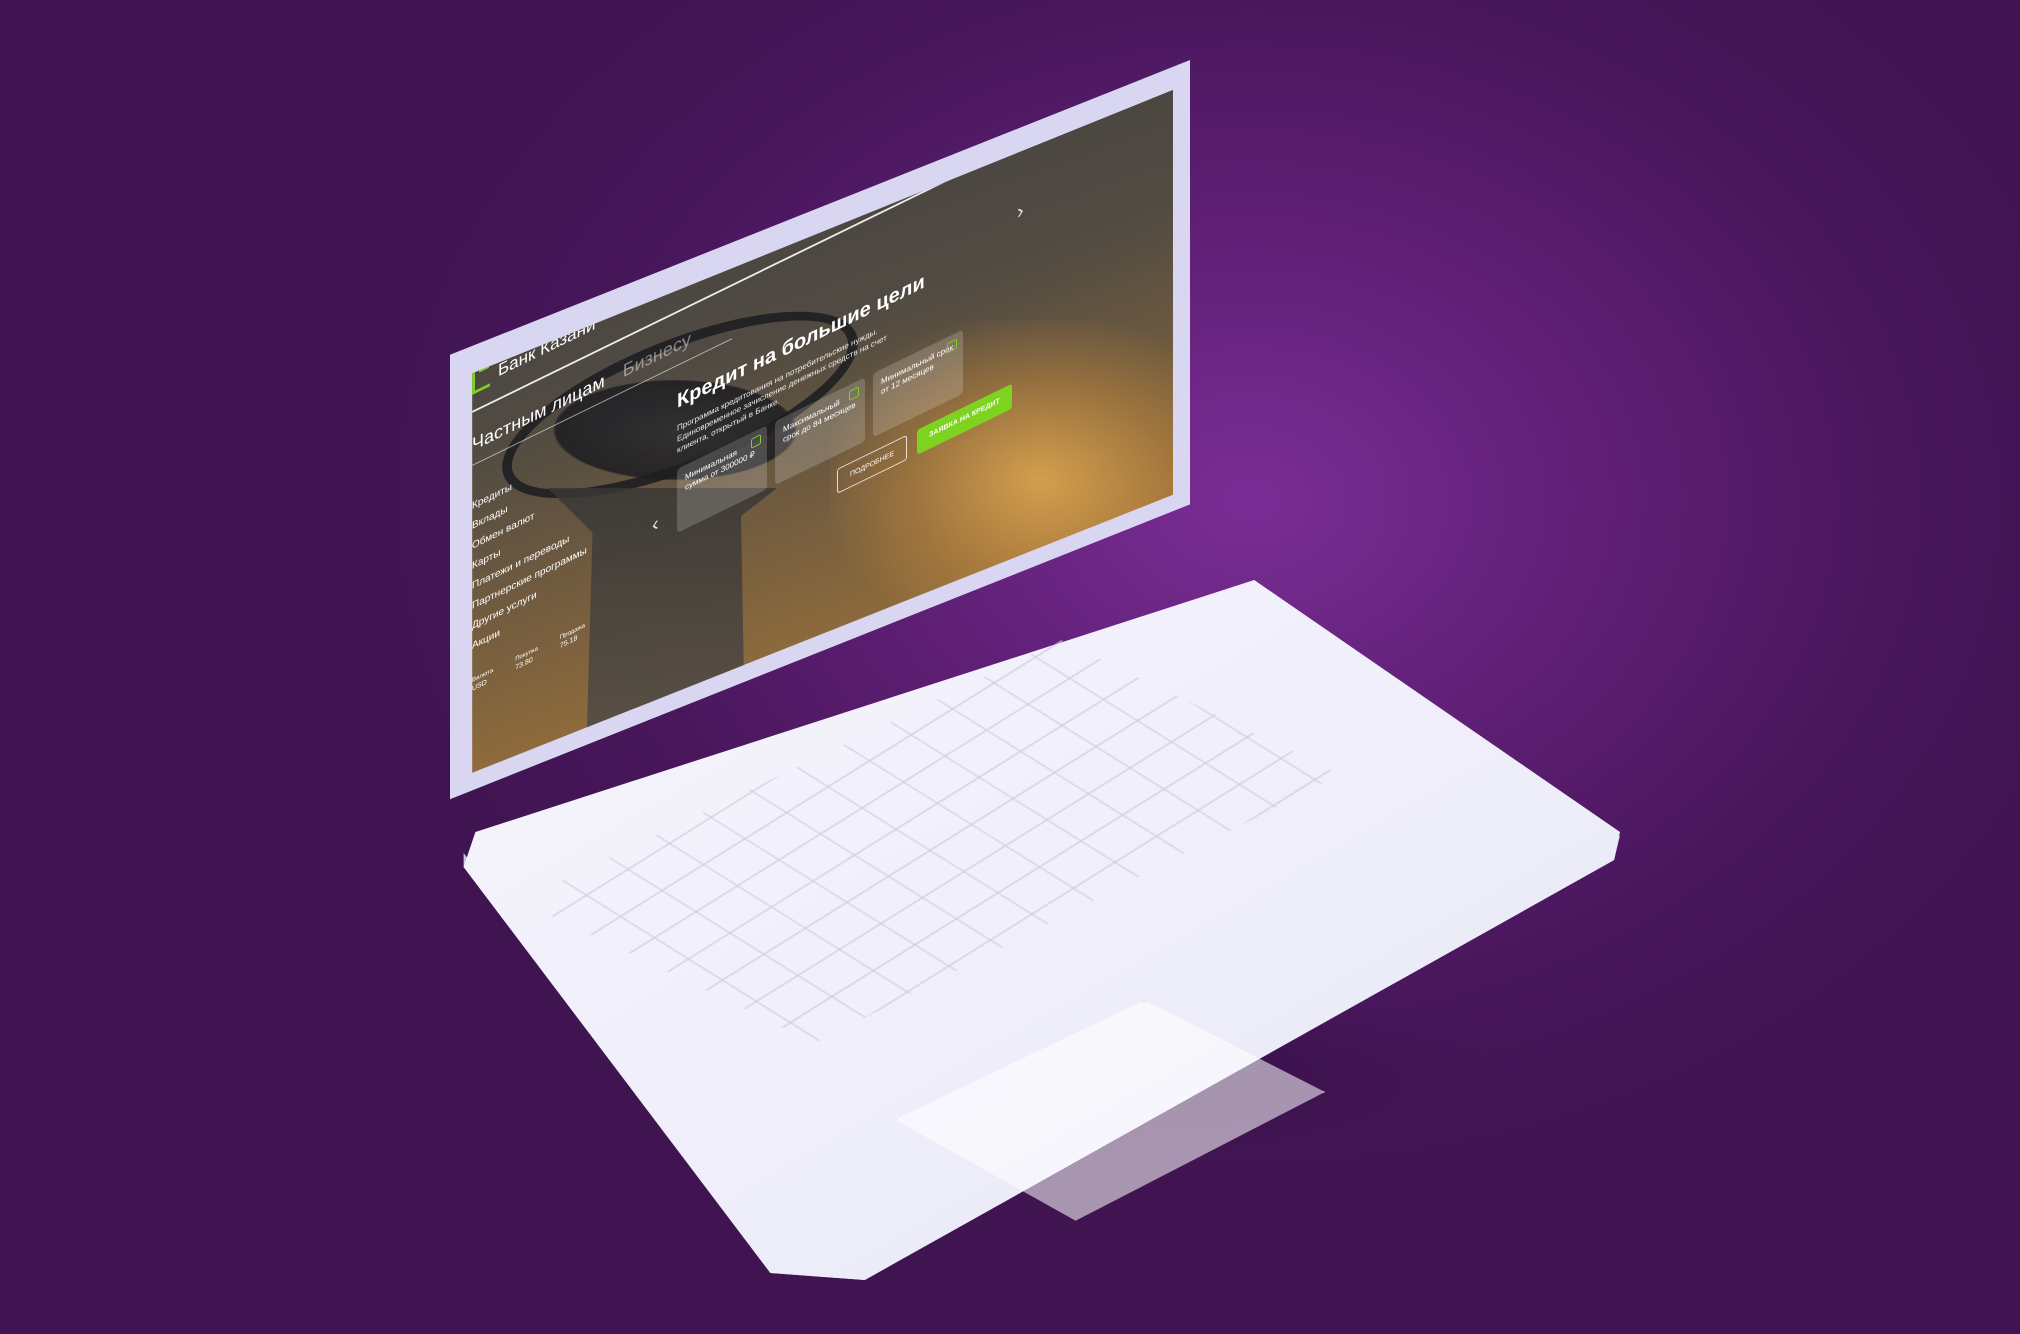  I want to click on internet-bank-button: Интернет-банк, so click(925, 106).